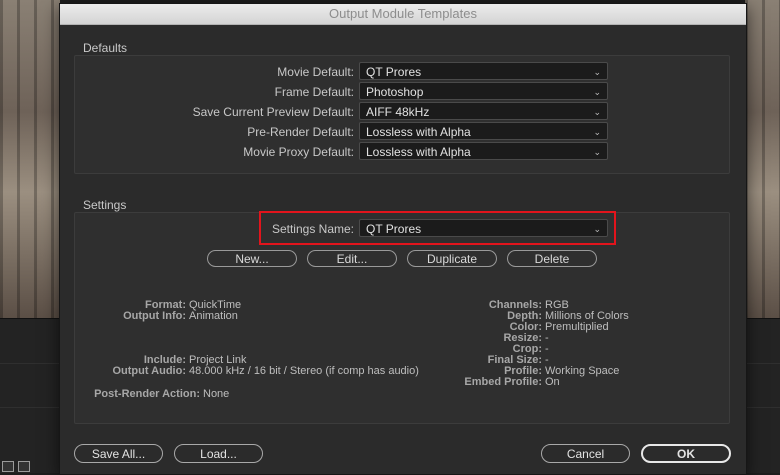 Image resolution: width=780 pixels, height=475 pixels. Describe the element at coordinates (483, 71) in the screenshot. I see `movie-default-select: QT Prores ⌄` at that location.